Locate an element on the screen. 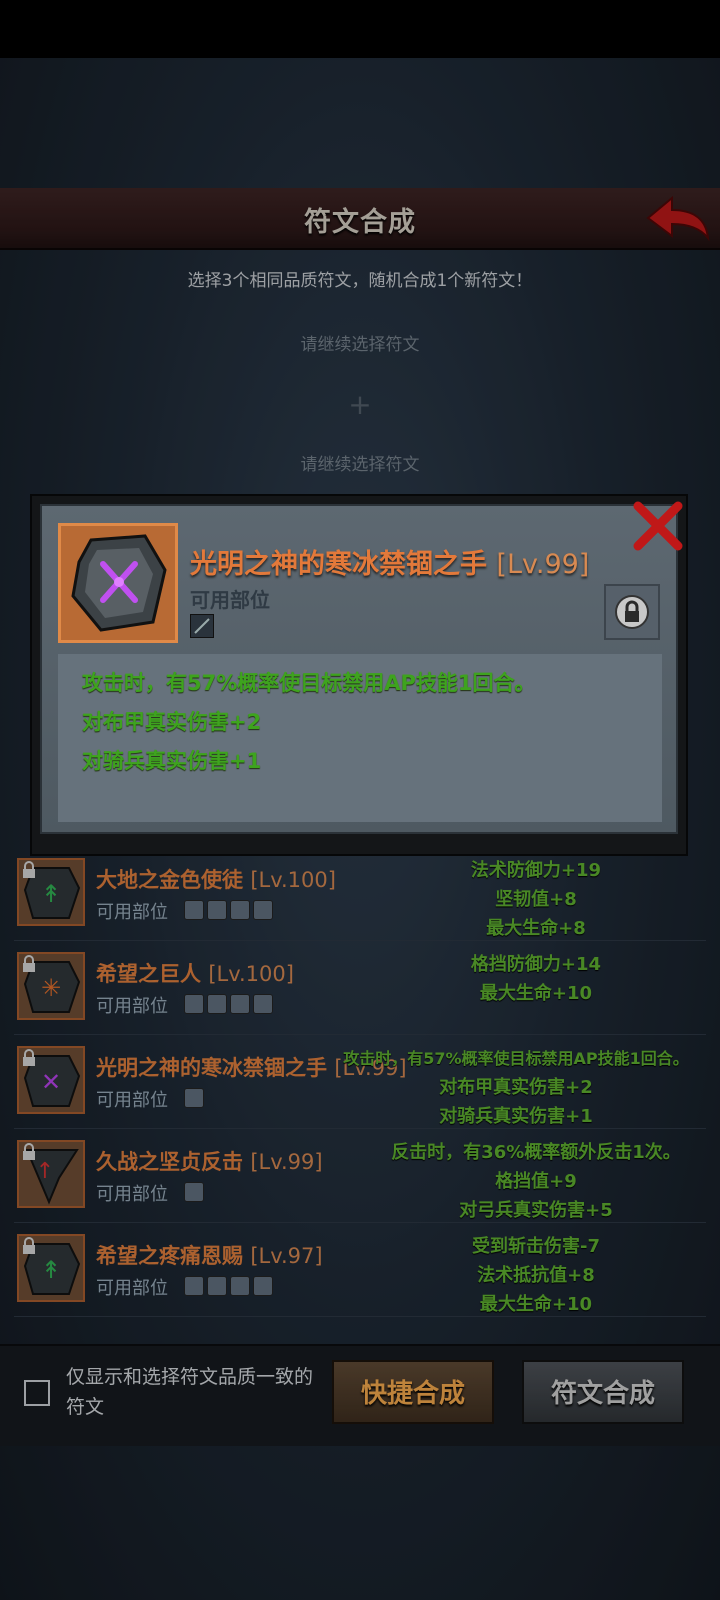 The image size is (720, 1600). effect-line: 对布甲真实伤害+2 is located at coordinates (172, 722).